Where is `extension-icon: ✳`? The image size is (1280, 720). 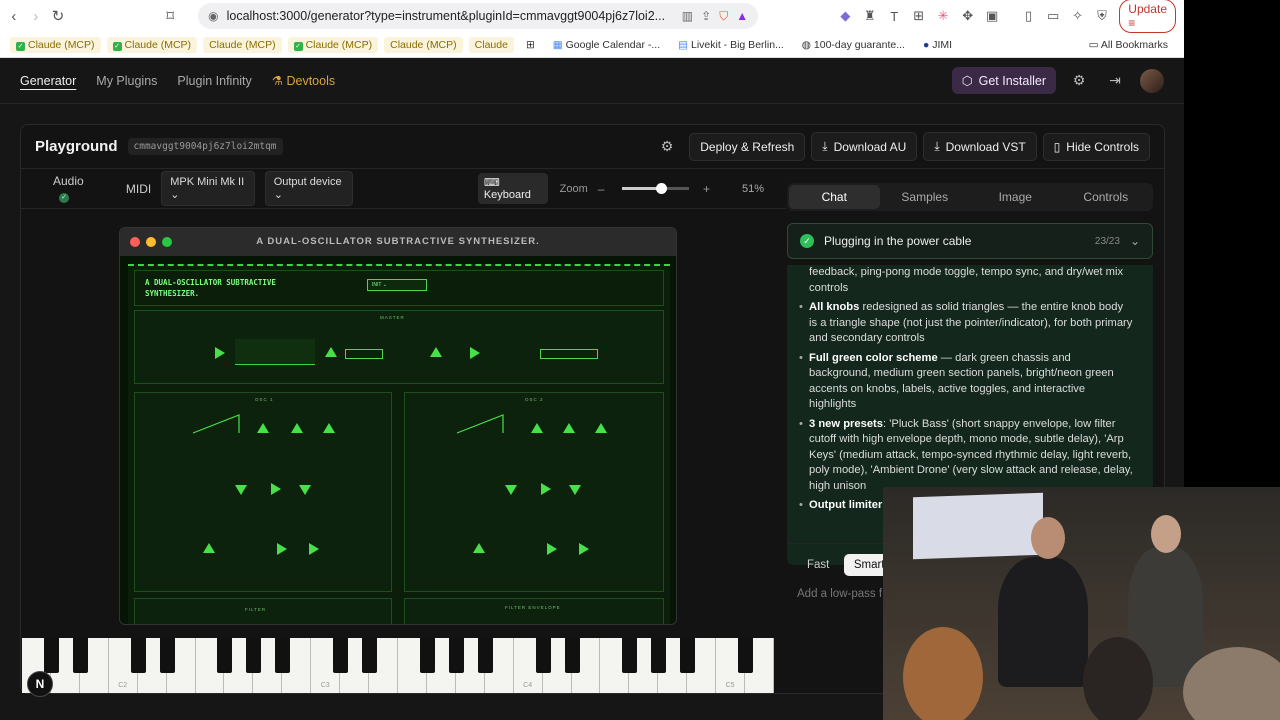
extension-icon: ✳ is located at coordinates (943, 16).